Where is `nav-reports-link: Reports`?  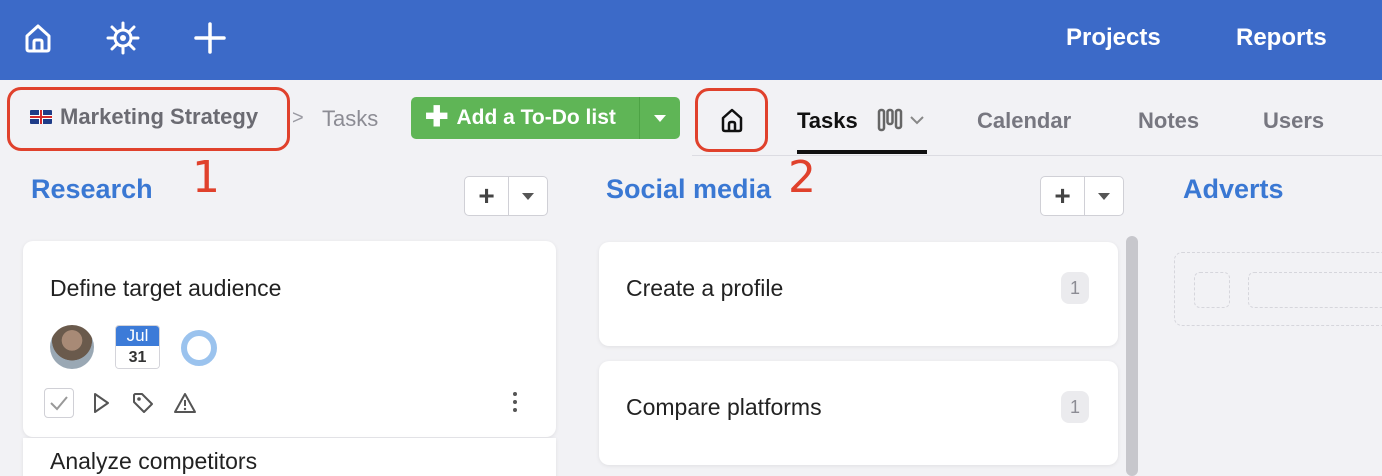 nav-reports-link: Reports is located at coordinates (1281, 38).